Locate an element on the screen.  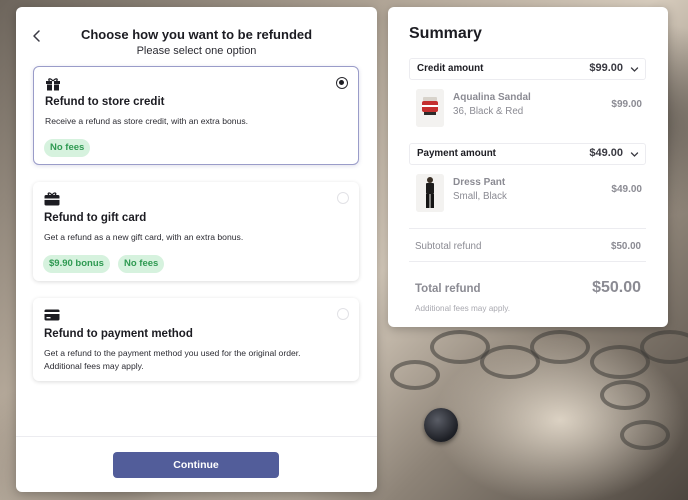
page-title: Choose how you want to be refunded is located at coordinates (196, 34).